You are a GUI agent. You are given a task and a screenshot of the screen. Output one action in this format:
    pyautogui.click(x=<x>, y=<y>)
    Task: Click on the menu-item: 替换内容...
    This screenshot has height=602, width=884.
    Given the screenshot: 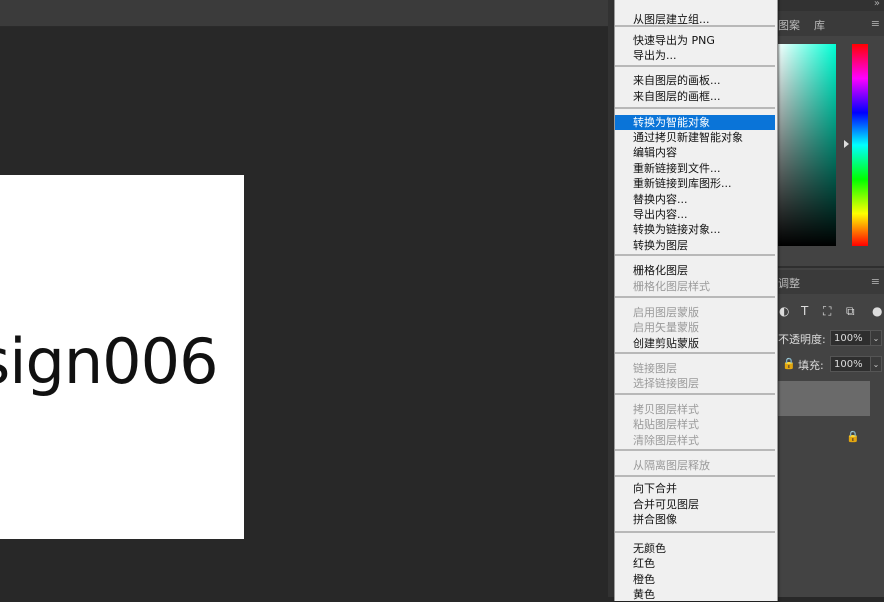 What is the action you would take?
    pyautogui.click(x=695, y=199)
    